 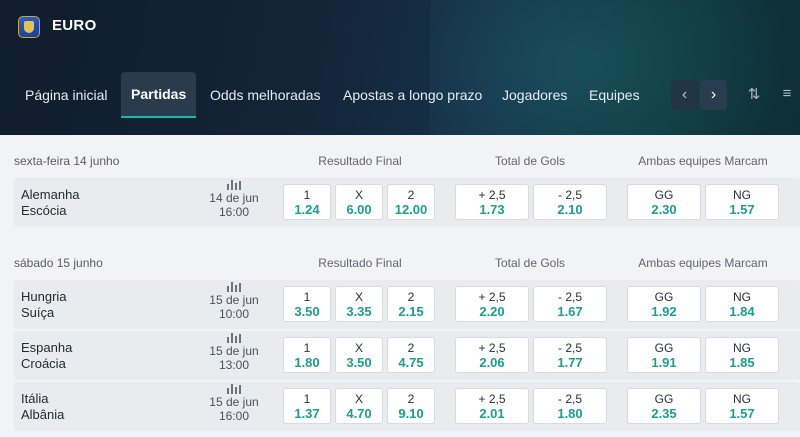 I want to click on tab-players: Jogadores, so click(x=534, y=95).